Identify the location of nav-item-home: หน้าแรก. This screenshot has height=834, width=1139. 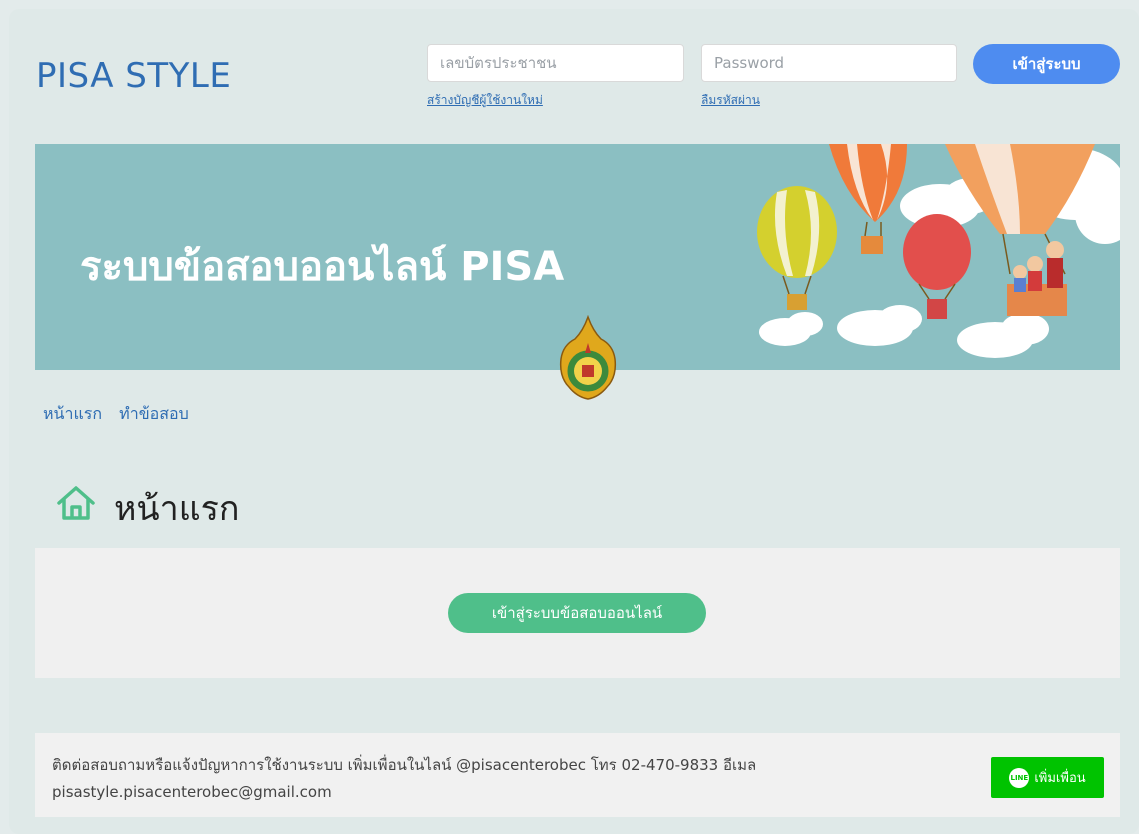
(72, 413).